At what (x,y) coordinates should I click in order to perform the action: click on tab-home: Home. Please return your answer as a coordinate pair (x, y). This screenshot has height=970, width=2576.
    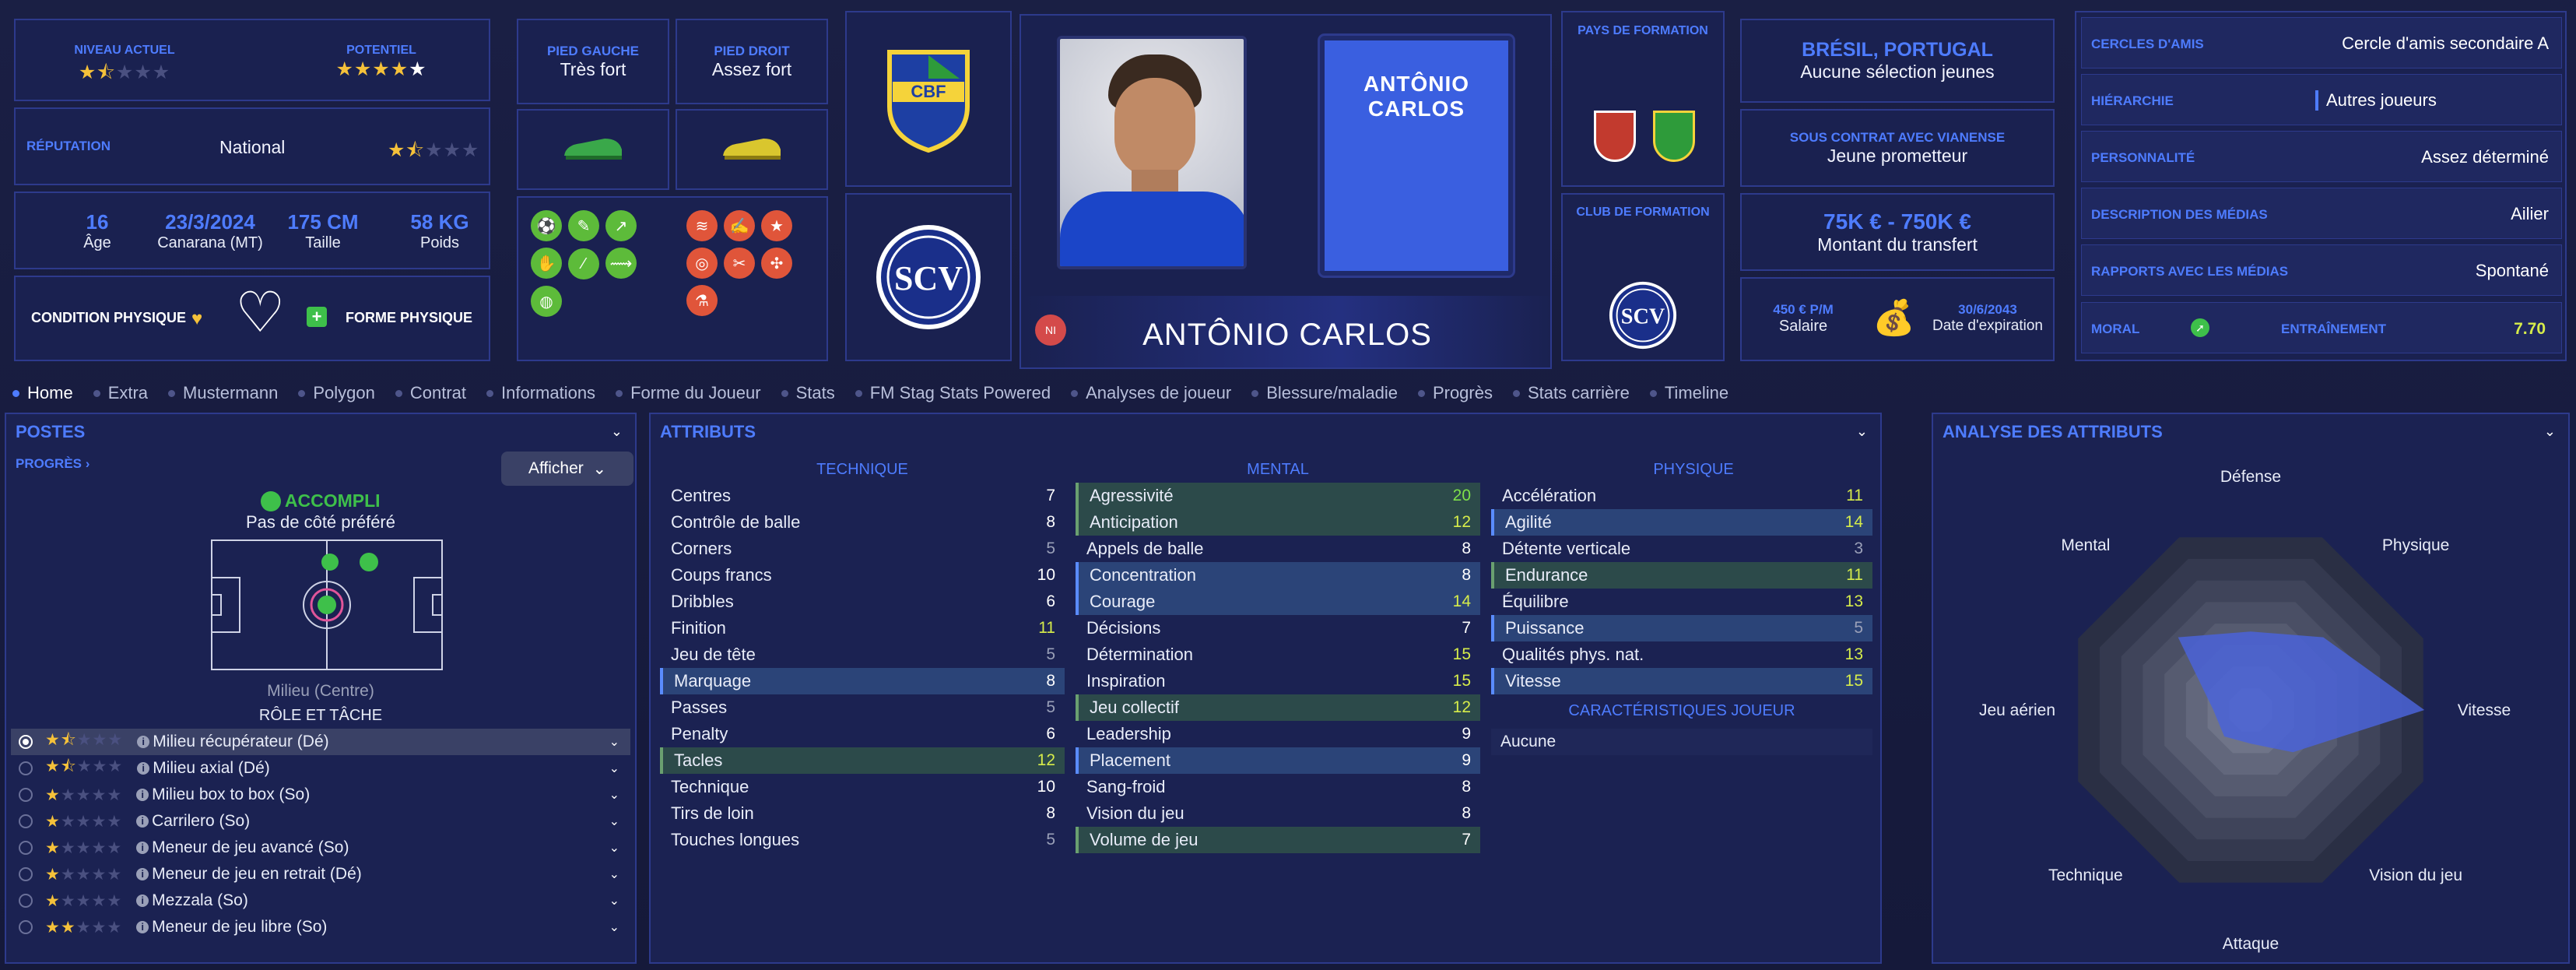
    Looking at the image, I should click on (43, 393).